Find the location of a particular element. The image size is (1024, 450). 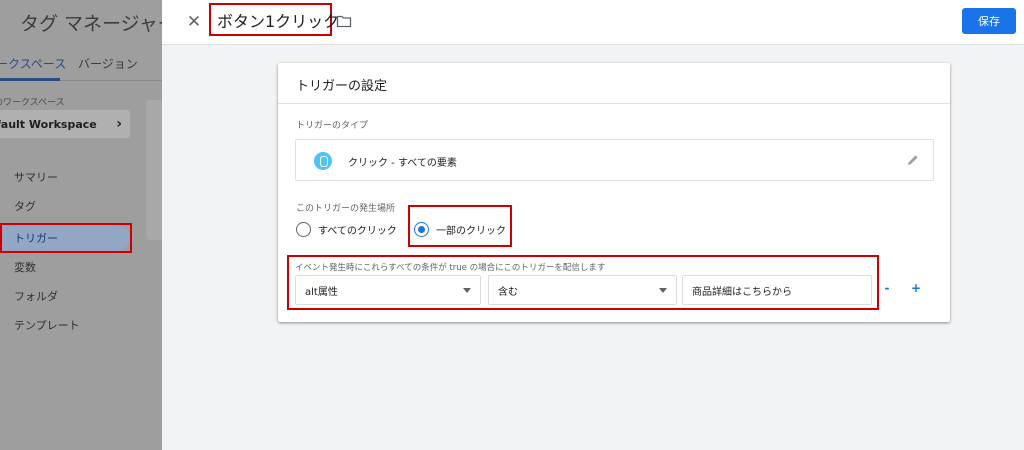

folder-icon is located at coordinates (344, 21).